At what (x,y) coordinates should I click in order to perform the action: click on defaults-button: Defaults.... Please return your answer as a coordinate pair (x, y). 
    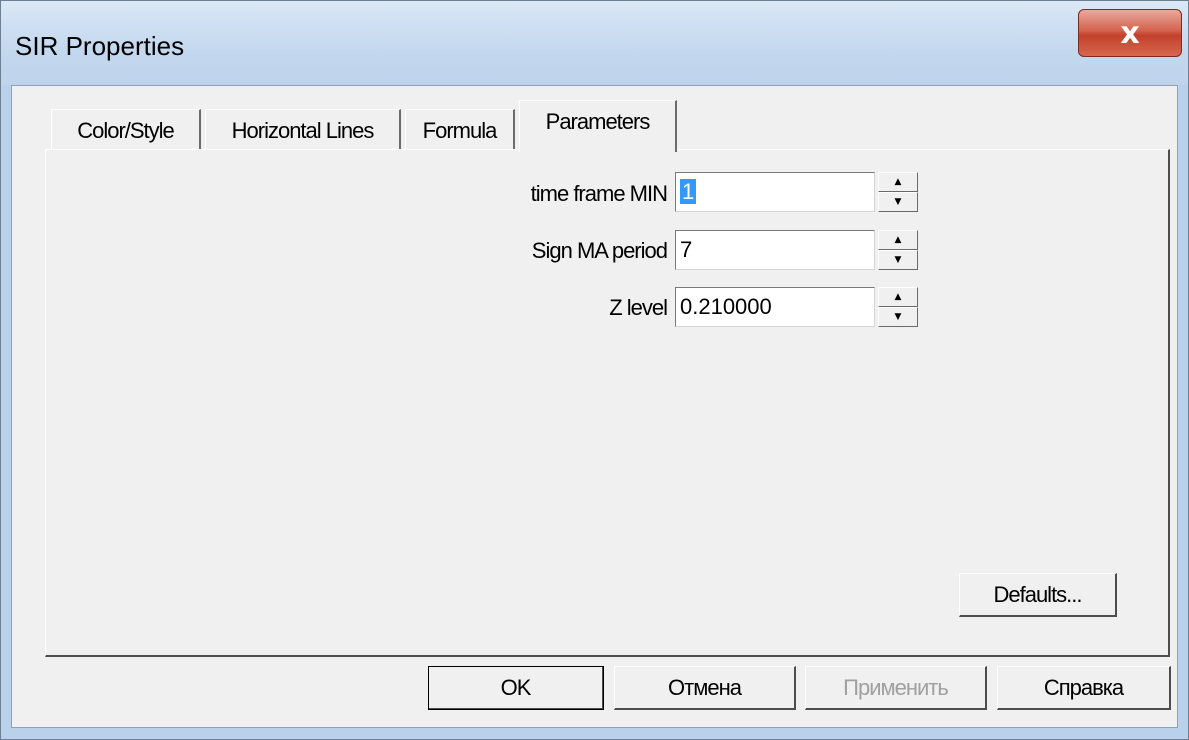
    Looking at the image, I should click on (1038, 595).